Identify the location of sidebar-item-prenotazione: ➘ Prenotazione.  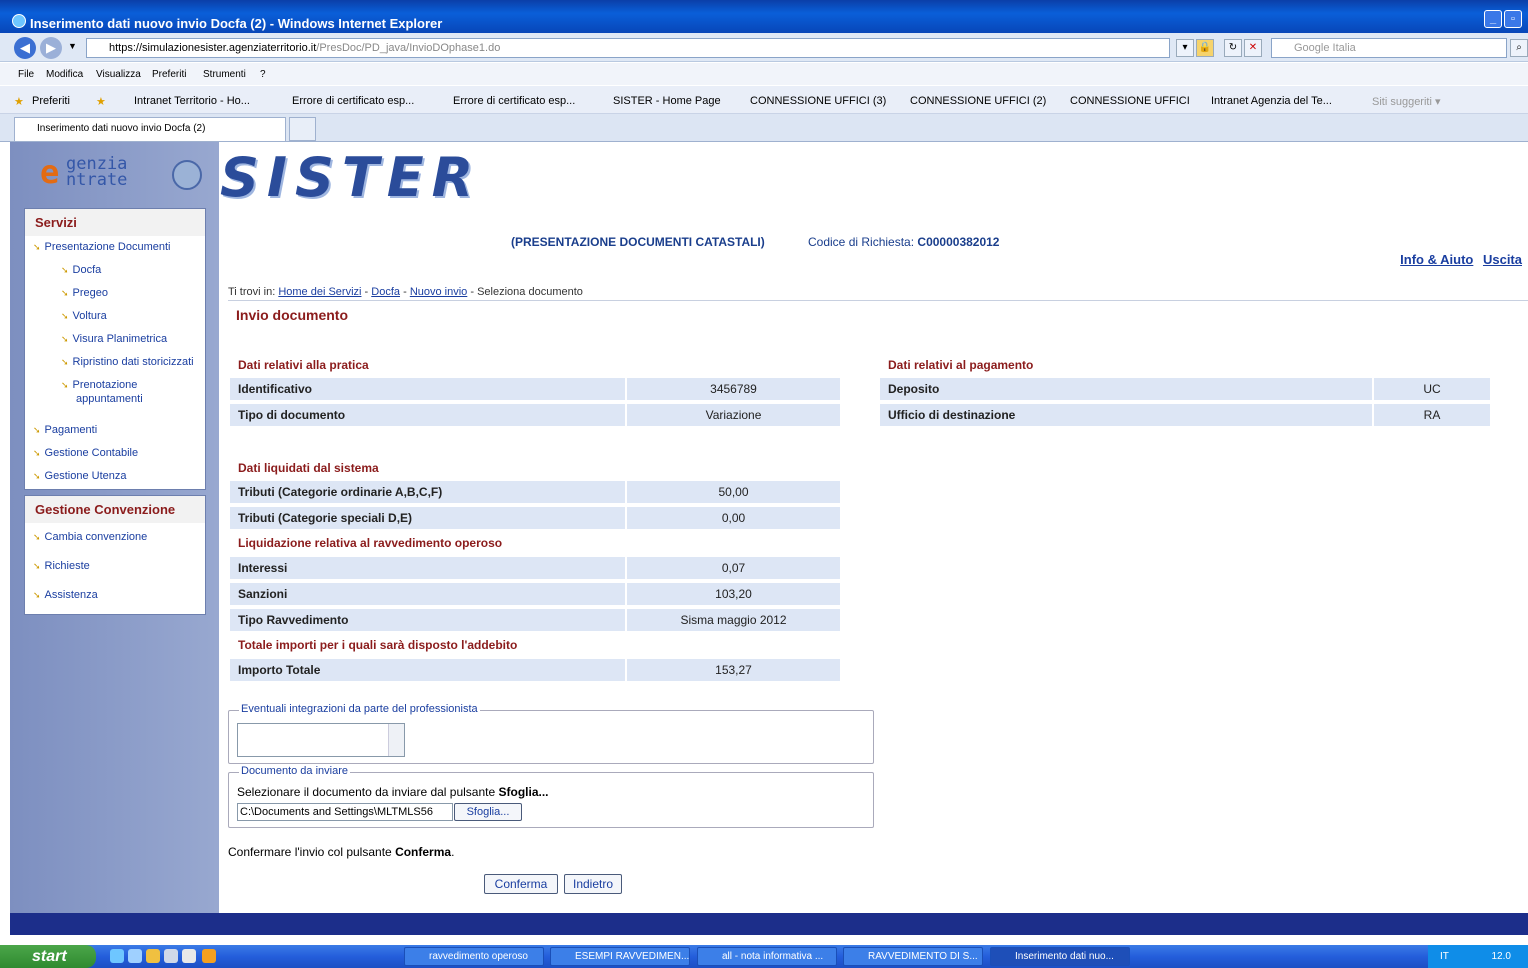
(99, 385).